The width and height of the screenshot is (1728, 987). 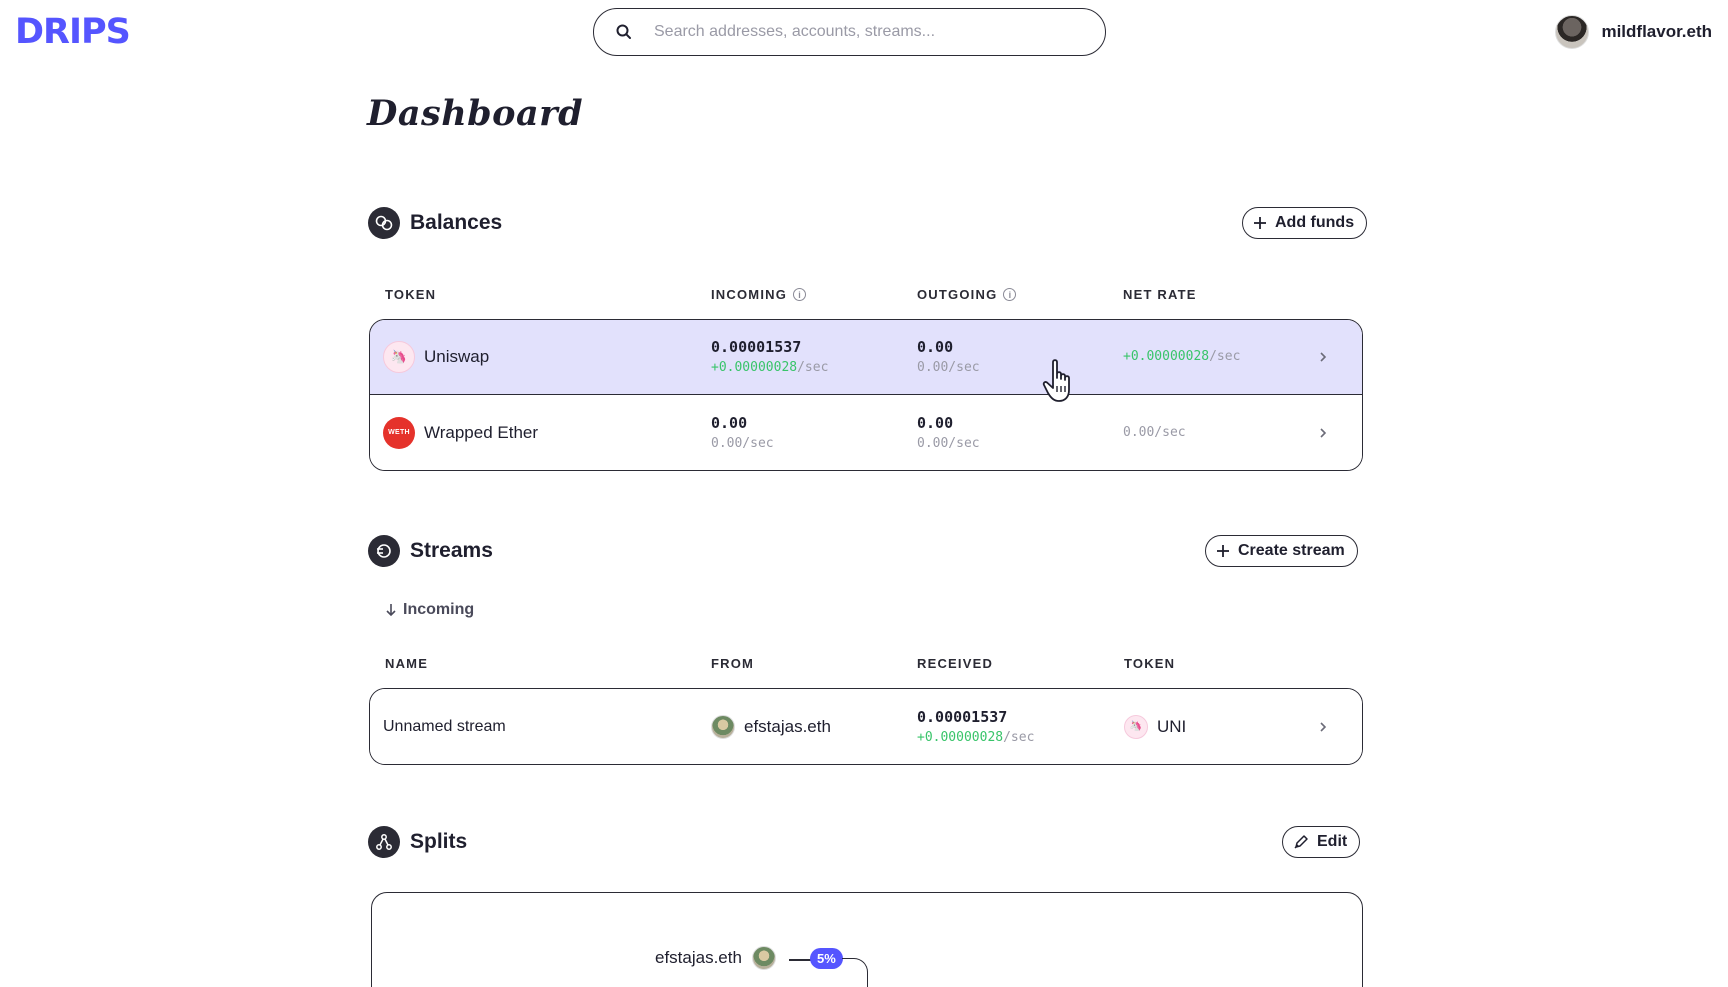 What do you see at coordinates (619, 32) in the screenshot?
I see `search-icon` at bounding box center [619, 32].